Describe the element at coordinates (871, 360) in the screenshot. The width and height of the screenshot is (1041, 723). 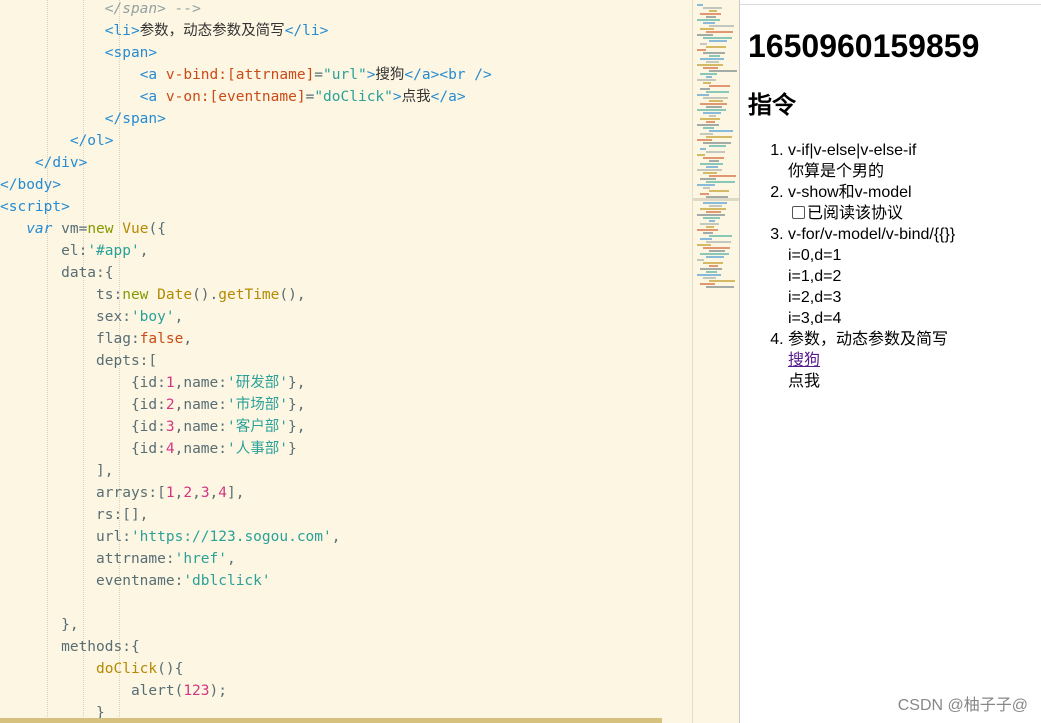
I see `list-item: 参数，动态参数及简写 搜狗 点我` at that location.